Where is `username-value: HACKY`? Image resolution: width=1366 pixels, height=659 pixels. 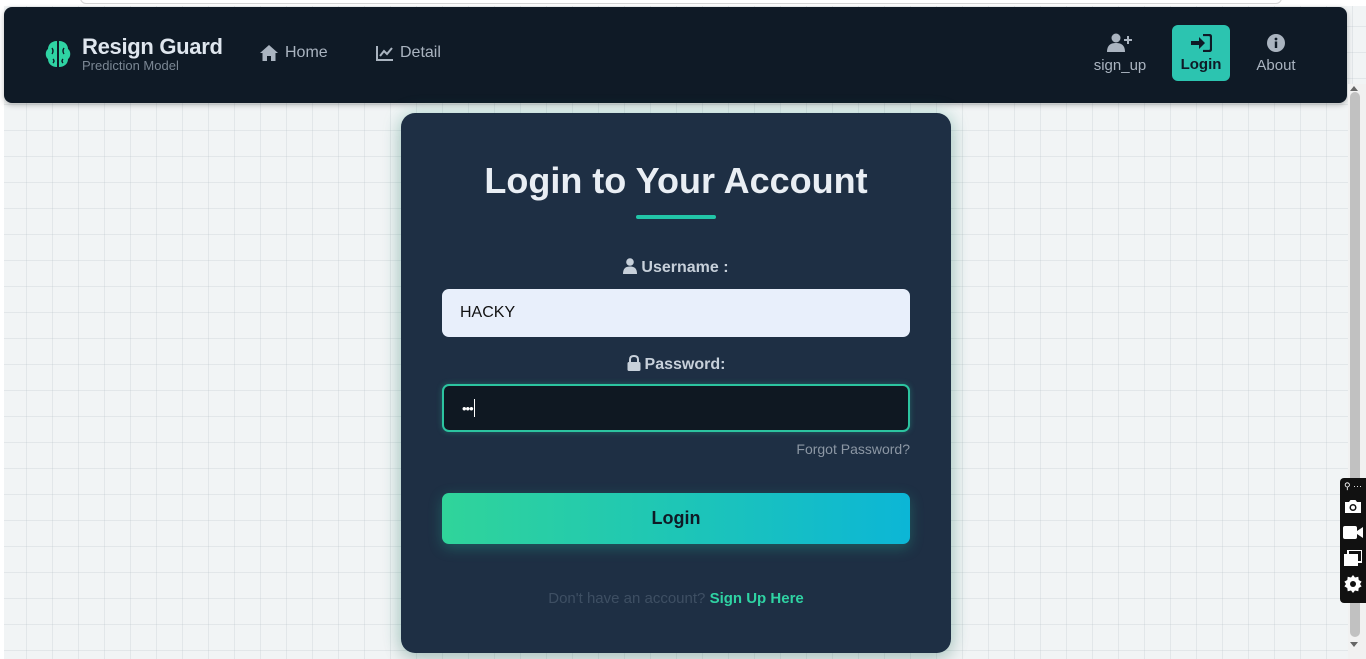
username-value: HACKY is located at coordinates (488, 312).